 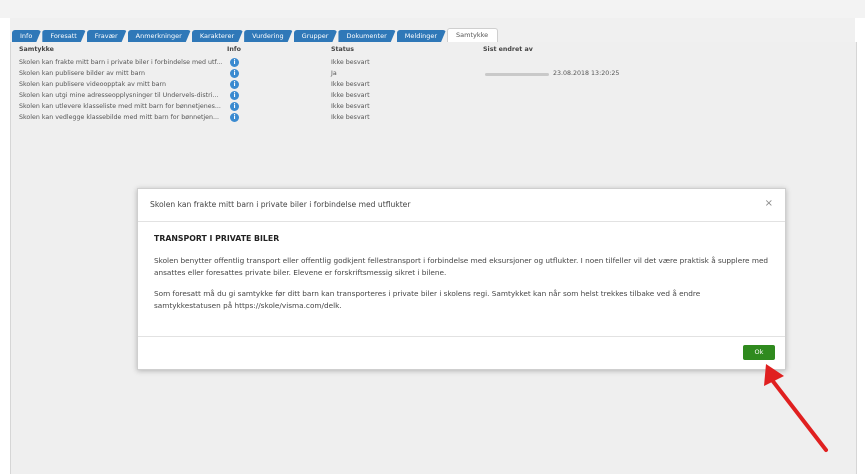 I want to click on header-last-changed: Sist endret av, so click(x=508, y=49).